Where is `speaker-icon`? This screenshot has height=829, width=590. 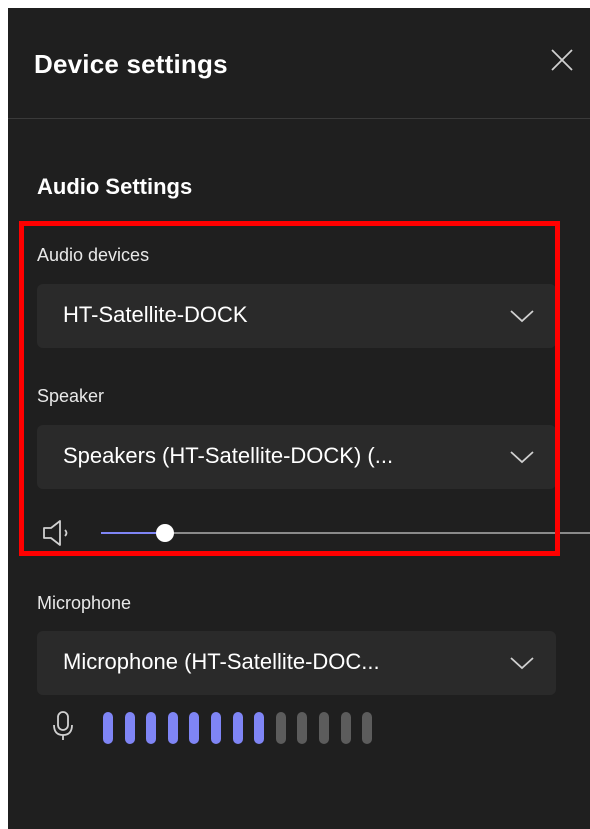 speaker-icon is located at coordinates (58, 533).